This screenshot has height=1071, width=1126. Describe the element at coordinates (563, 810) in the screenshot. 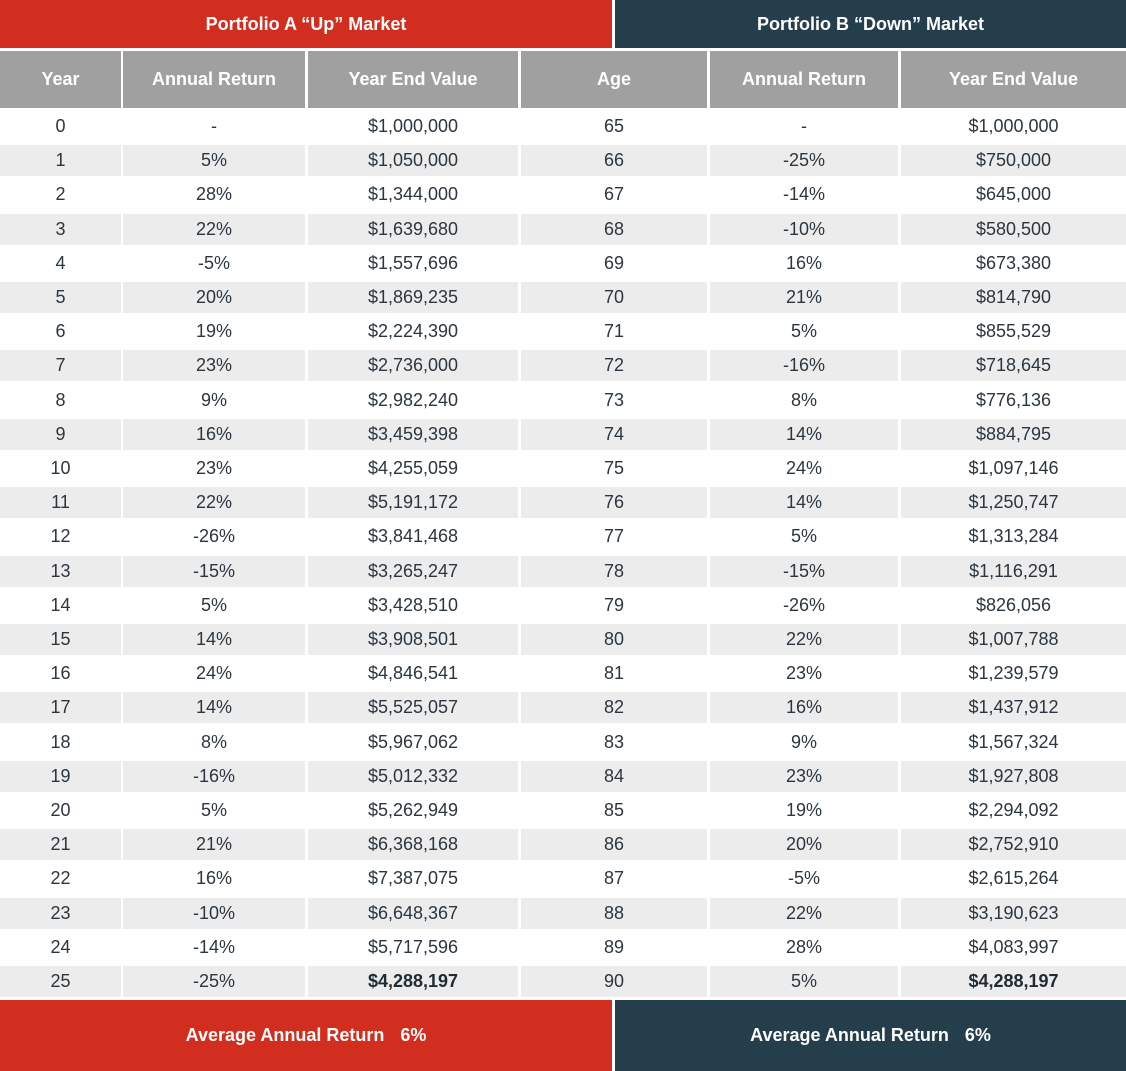

I see `table-row: 20 5% $5,262,949 85 19% $2,294,092` at that location.